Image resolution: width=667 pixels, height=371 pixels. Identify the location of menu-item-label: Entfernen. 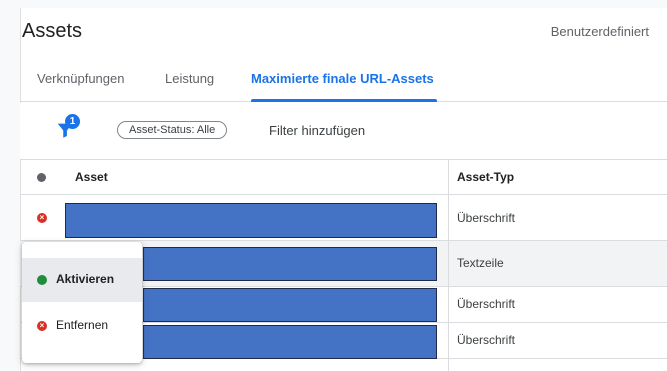
(82, 325).